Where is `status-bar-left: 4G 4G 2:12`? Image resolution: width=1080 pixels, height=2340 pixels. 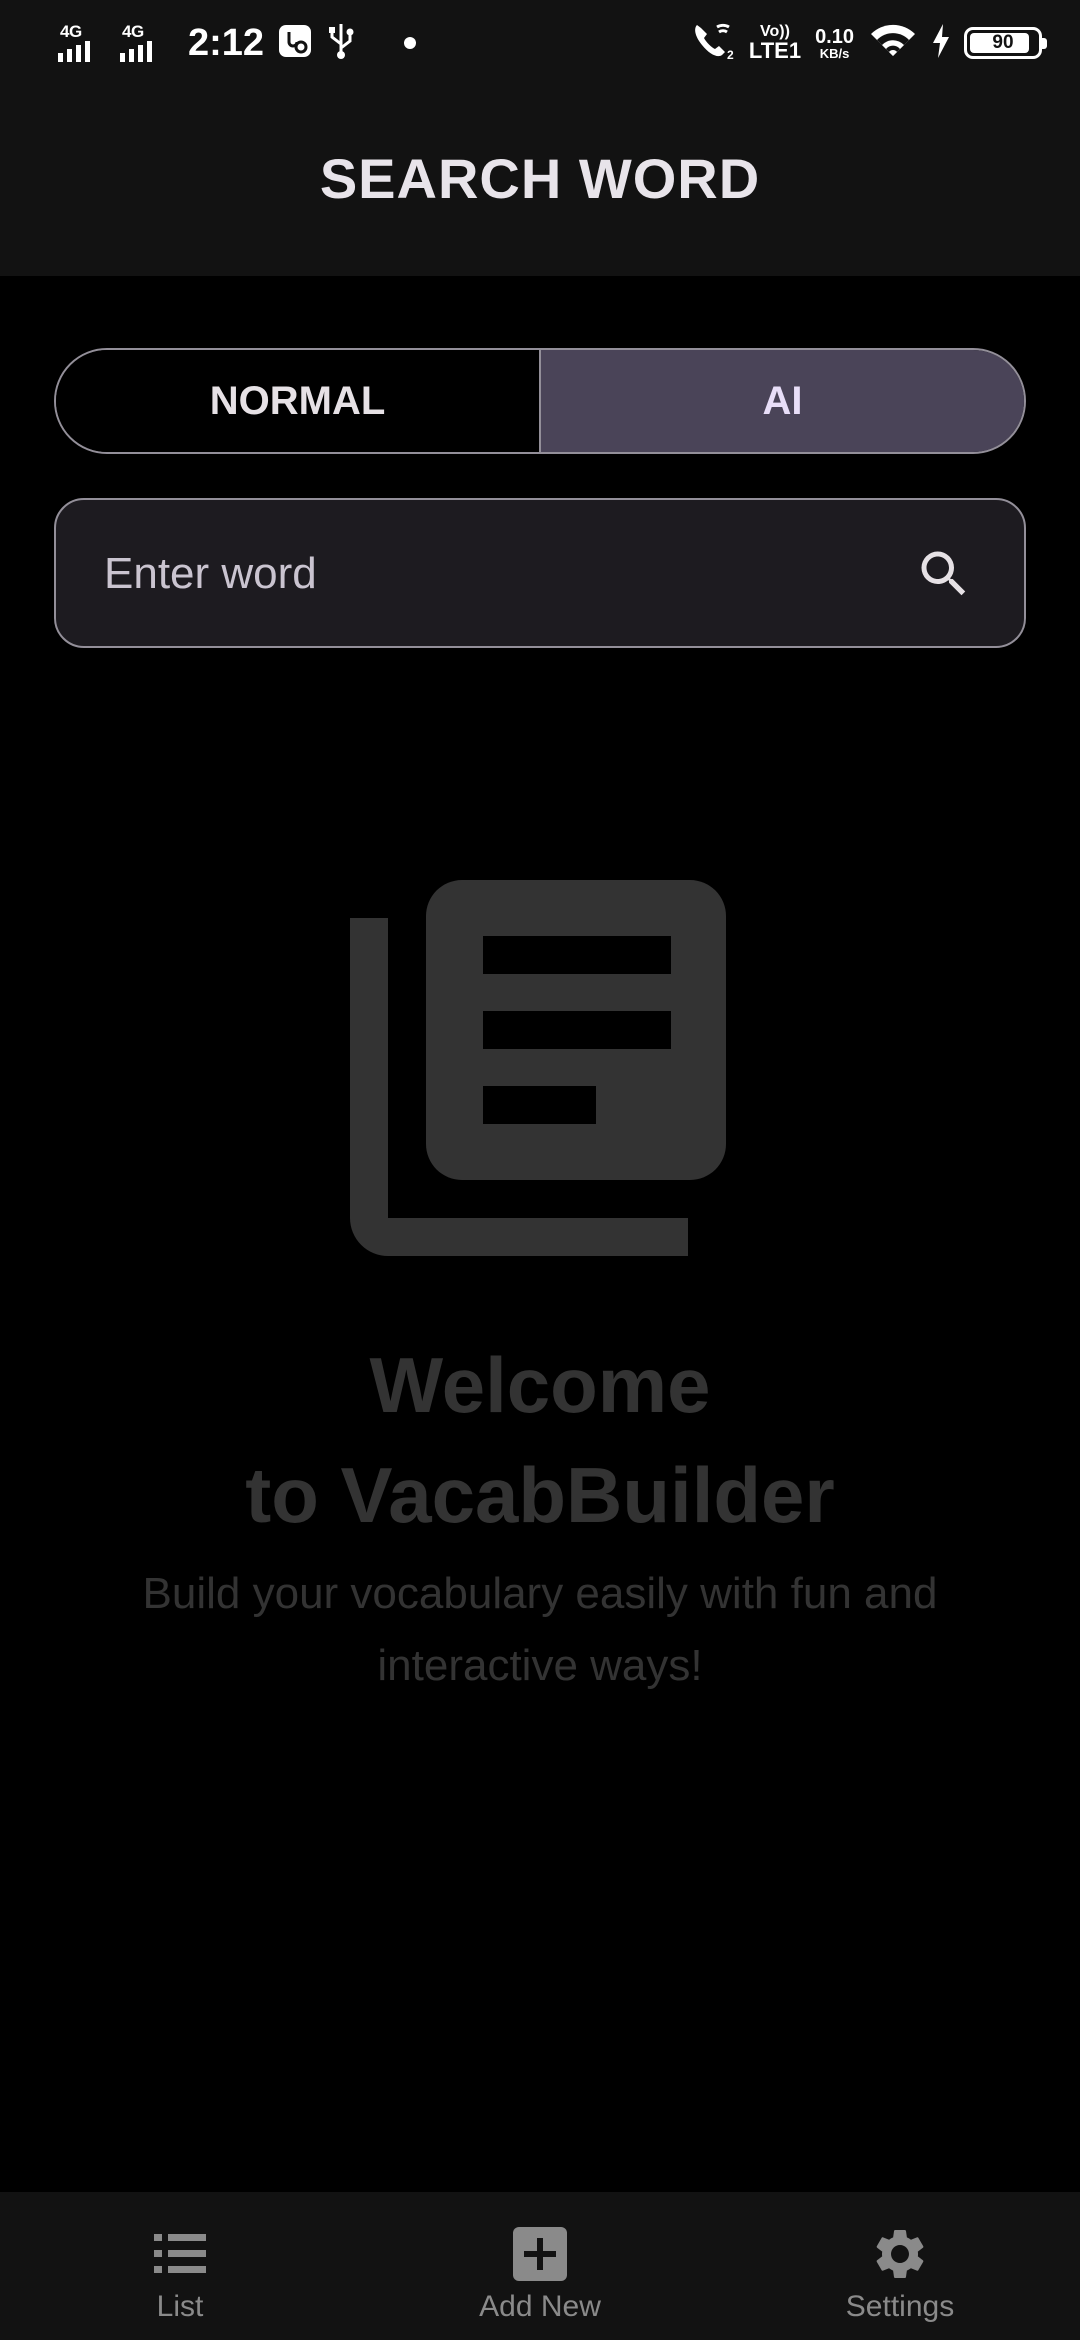
status-bar-left: 4G 4G 2:12 is located at coordinates (237, 43).